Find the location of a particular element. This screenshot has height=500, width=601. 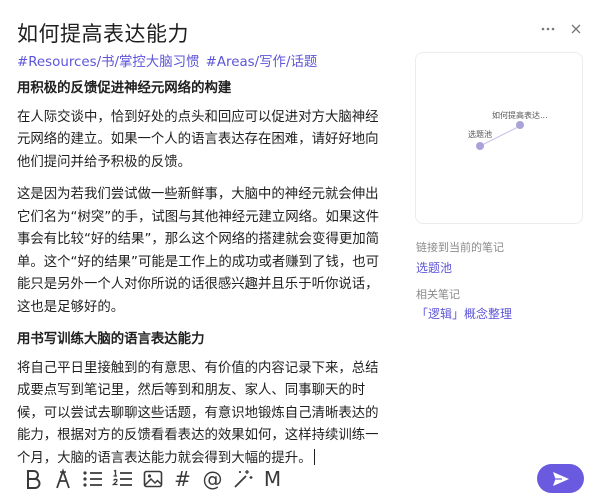

markdown-glyph: M is located at coordinates (272, 478).